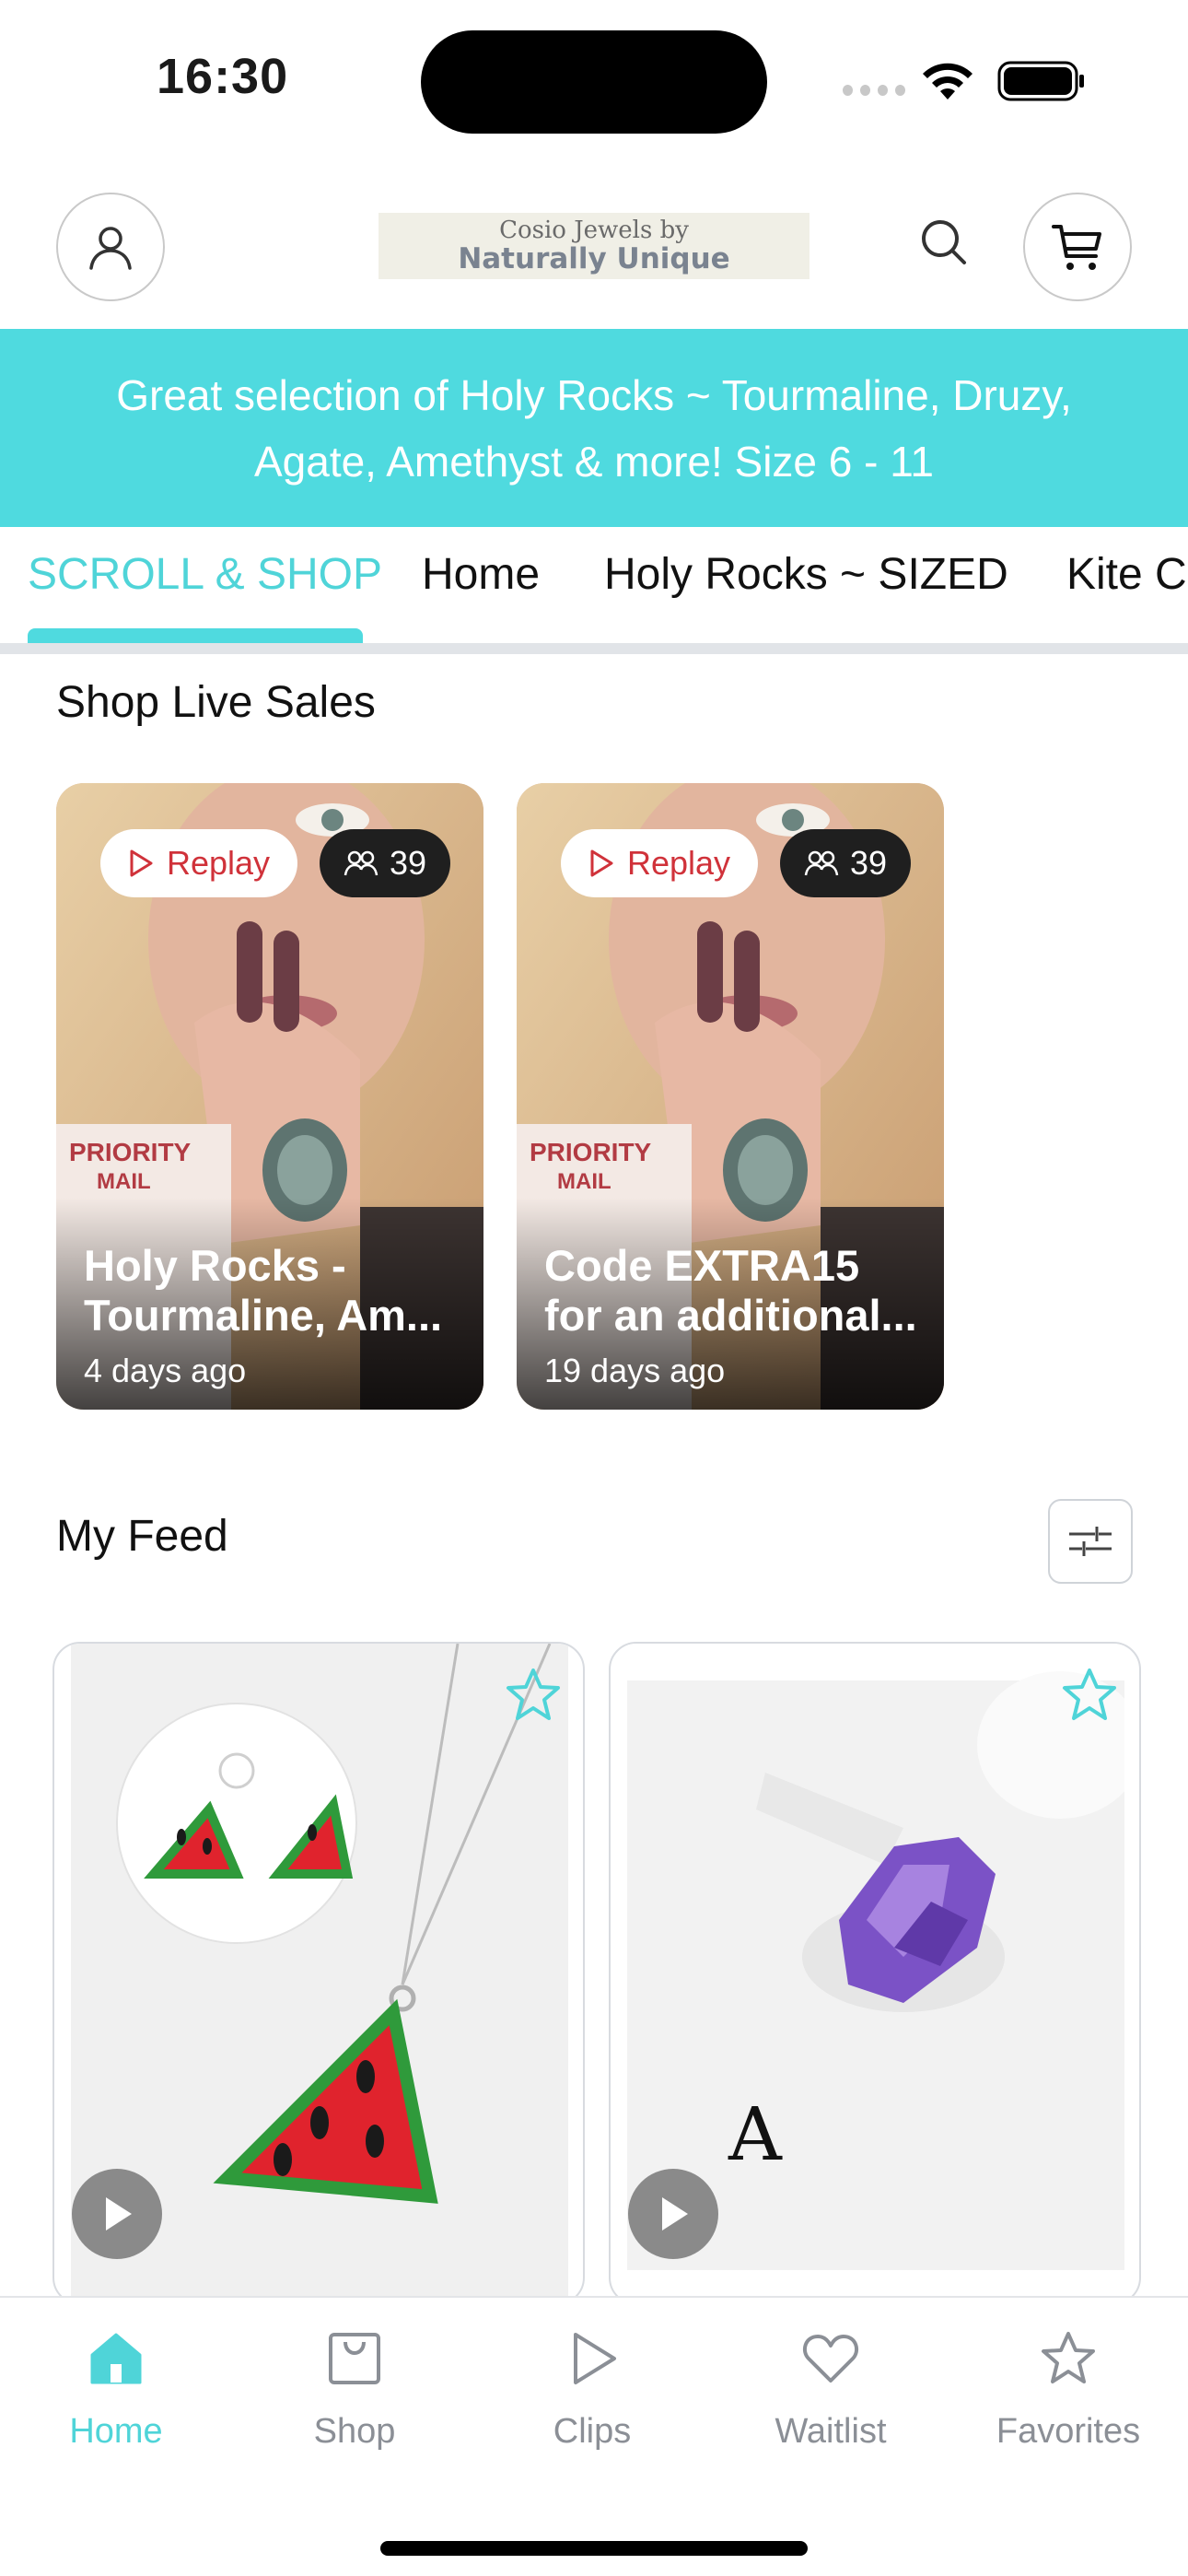  What do you see at coordinates (635, 1370) in the screenshot?
I see `live-sale-time: 19 days ago` at bounding box center [635, 1370].